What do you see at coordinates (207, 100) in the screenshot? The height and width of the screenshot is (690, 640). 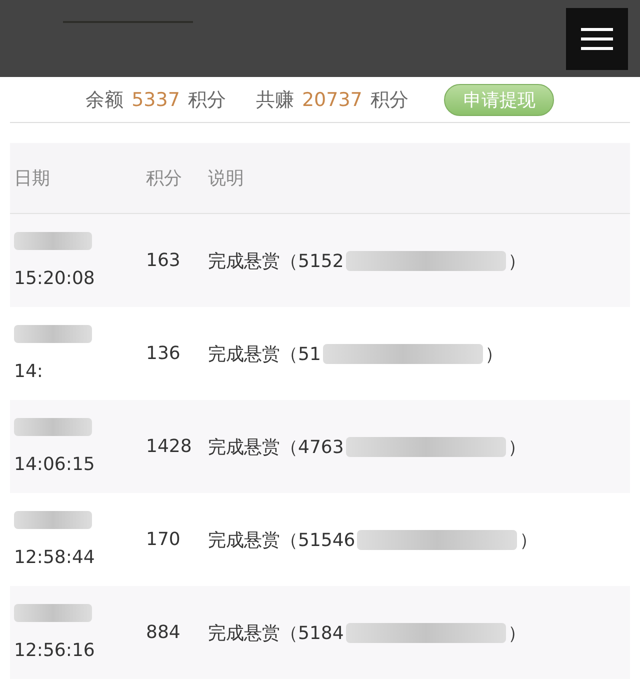 I see `balance-unit: 积分` at bounding box center [207, 100].